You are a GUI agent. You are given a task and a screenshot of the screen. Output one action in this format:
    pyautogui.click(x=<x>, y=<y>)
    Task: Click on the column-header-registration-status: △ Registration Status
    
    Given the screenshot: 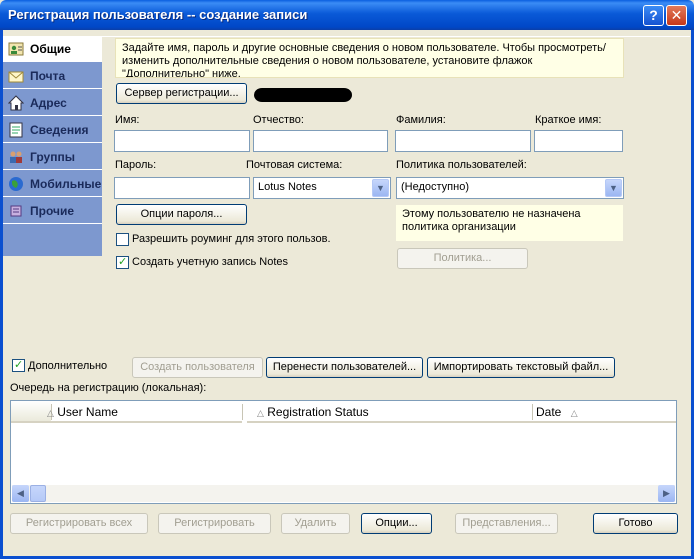 What is the action you would take?
    pyautogui.click(x=390, y=412)
    